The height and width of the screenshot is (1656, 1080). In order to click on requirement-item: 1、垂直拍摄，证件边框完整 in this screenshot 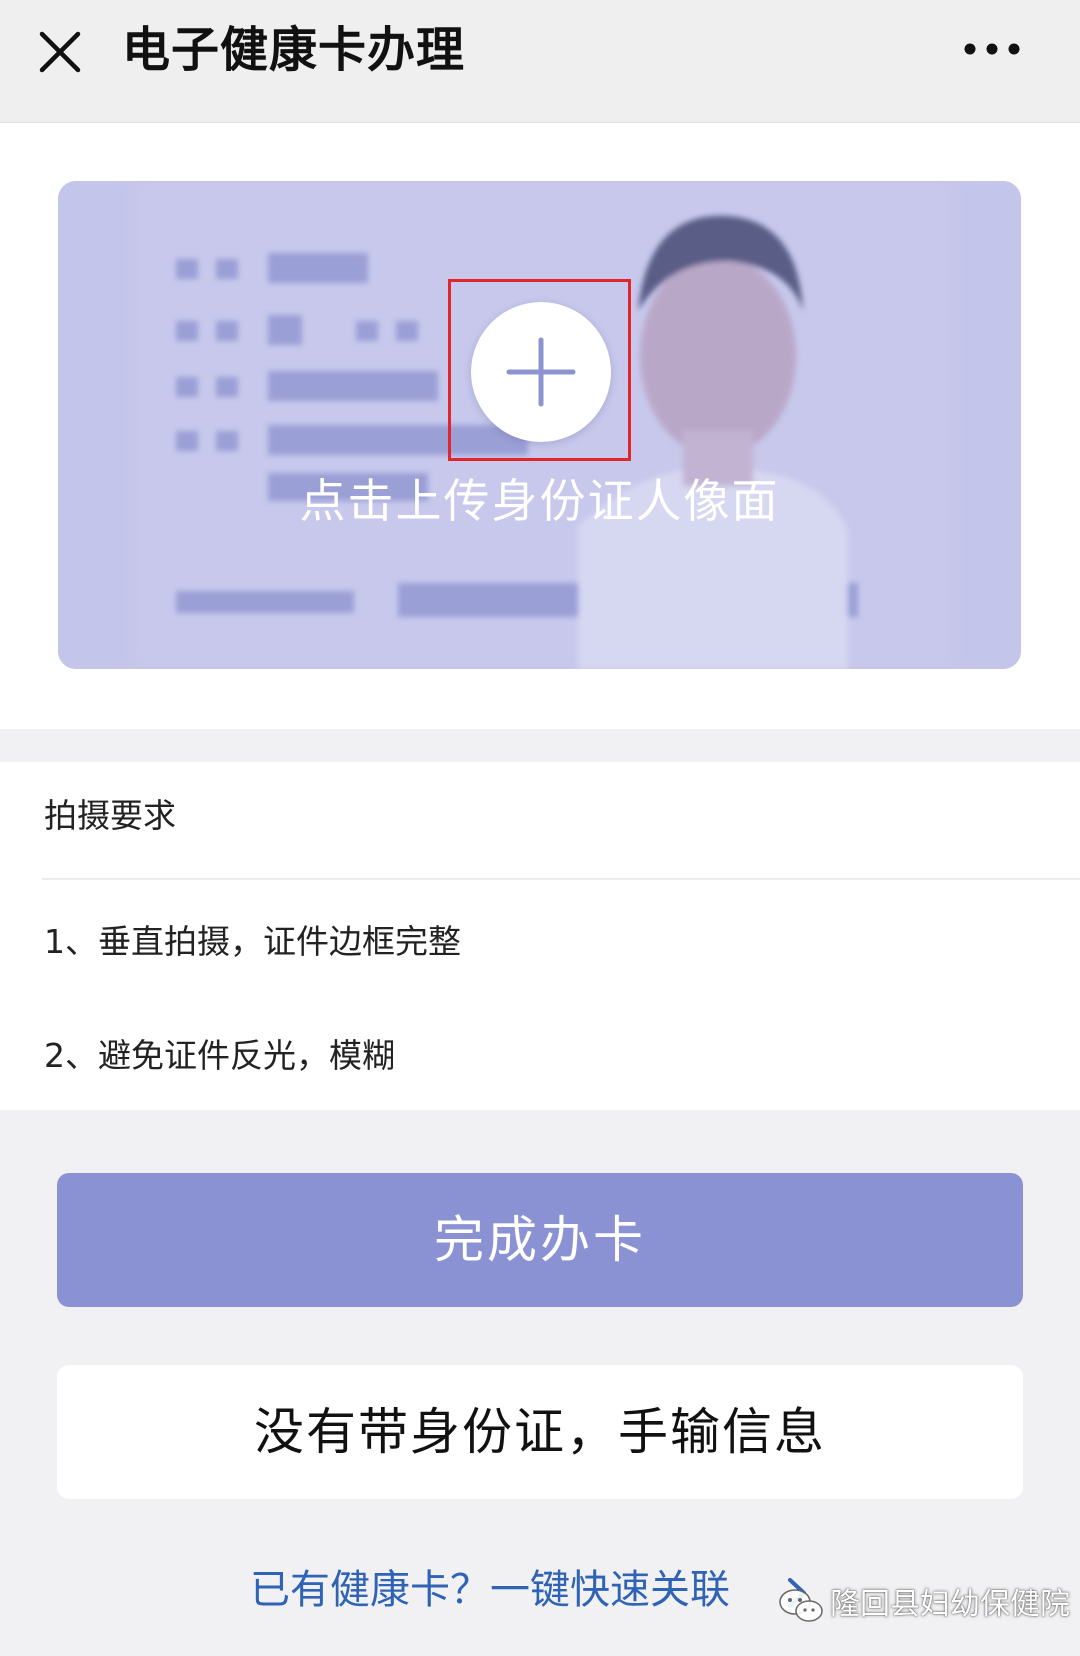, I will do `click(252, 941)`.